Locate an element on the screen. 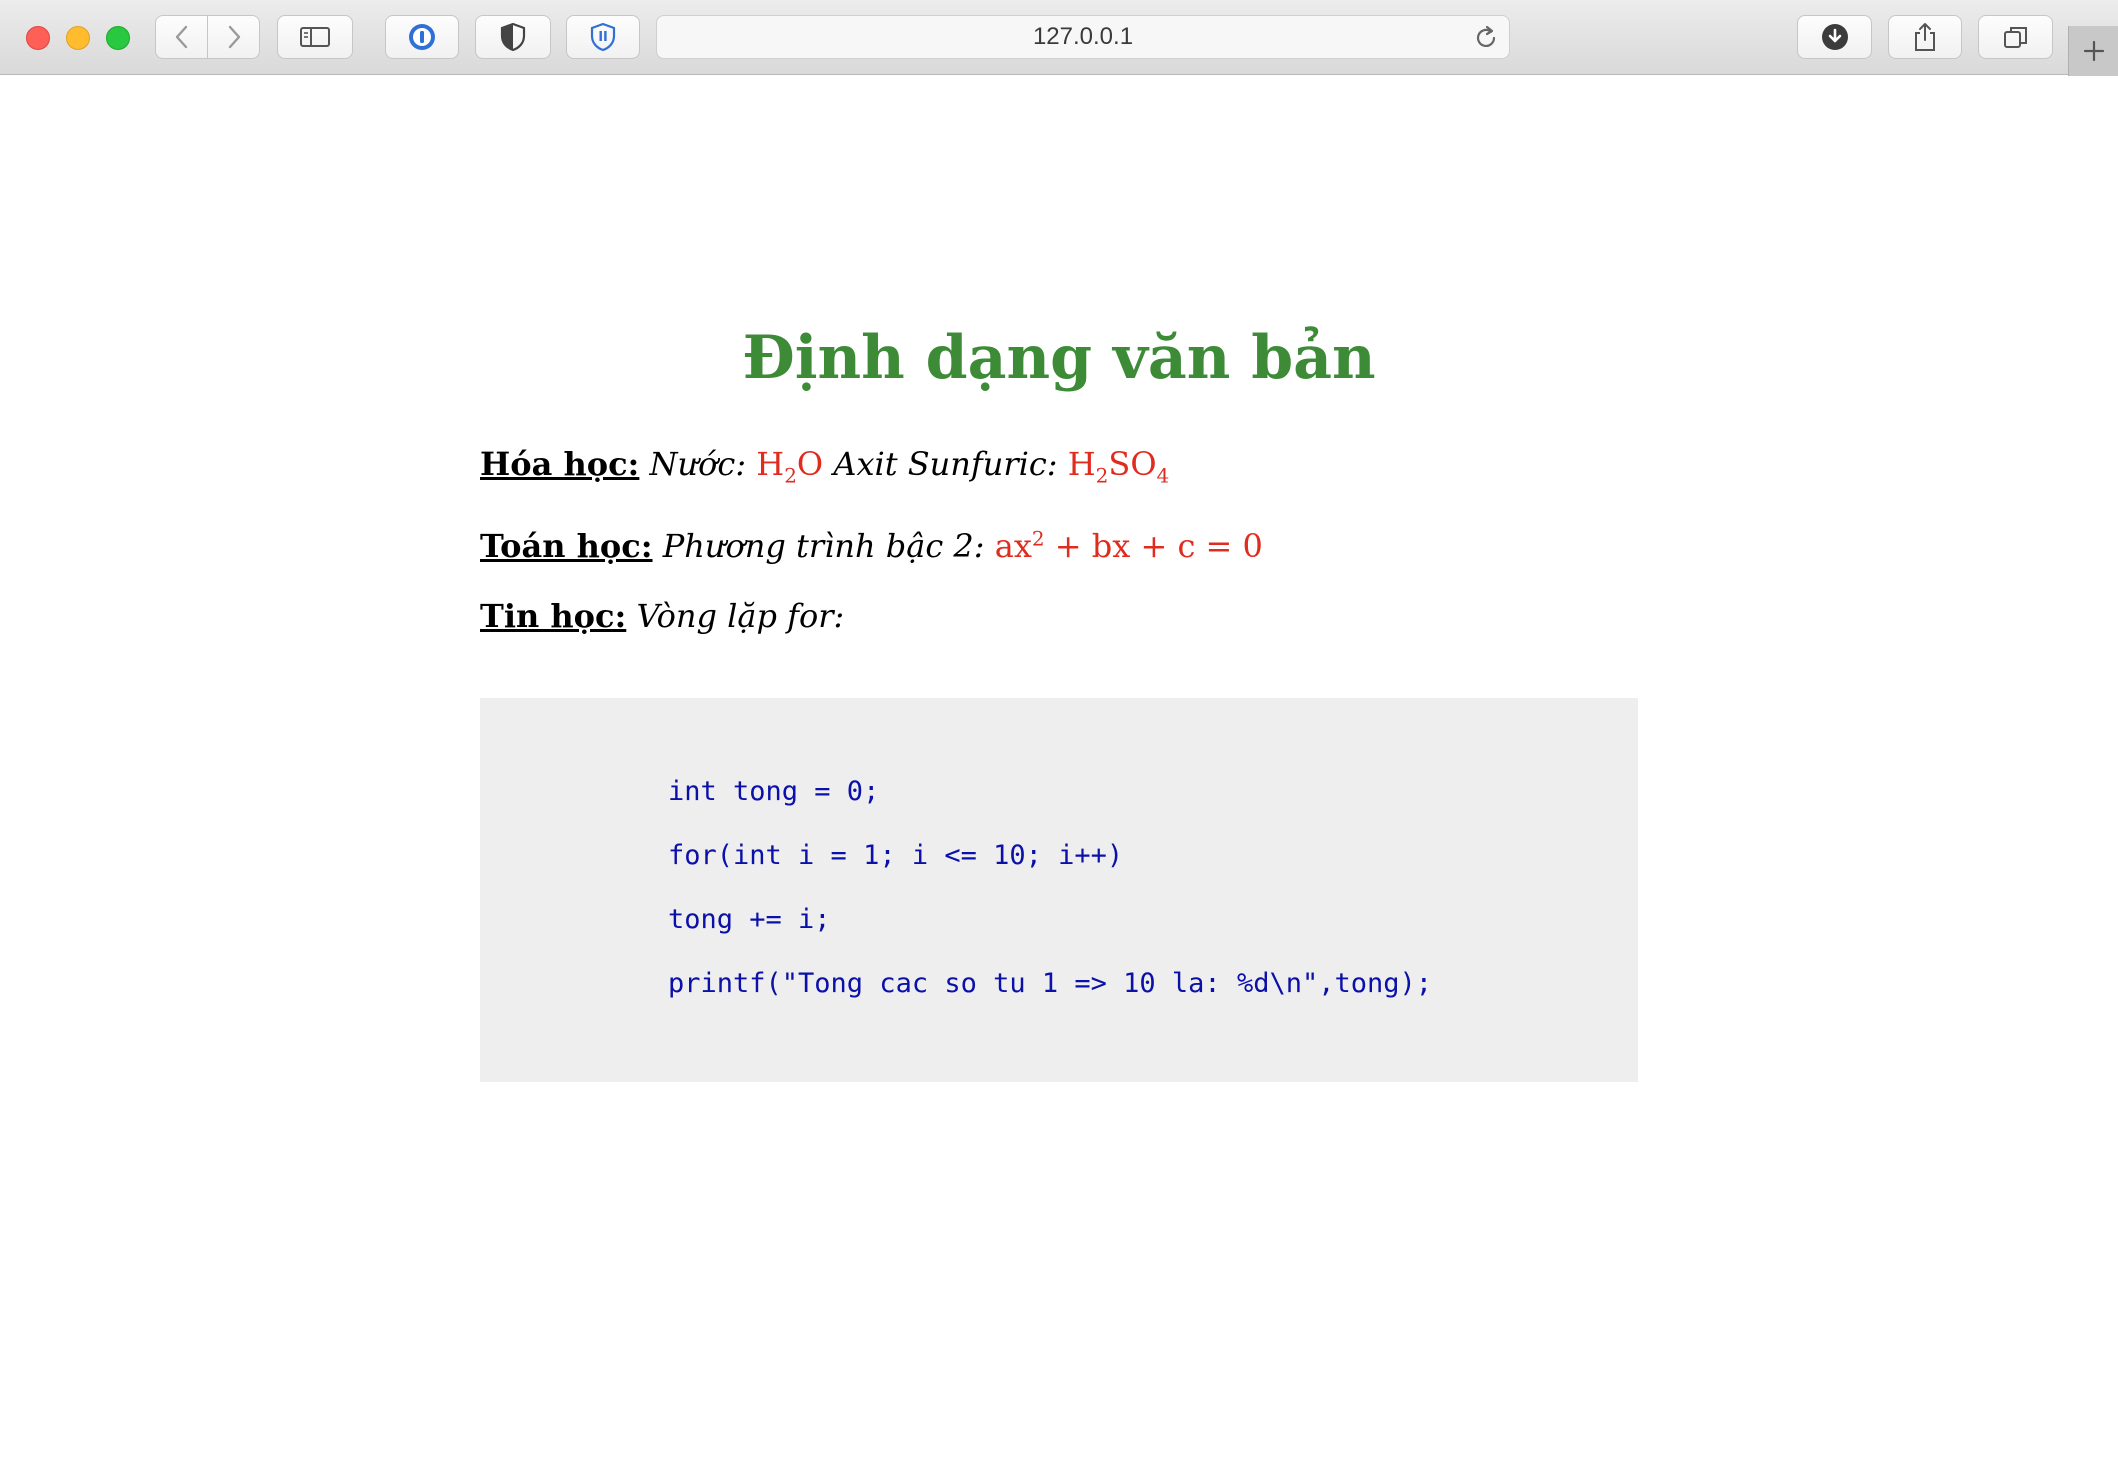 This screenshot has width=2118, height=1458. math-label: Toán học: is located at coordinates (566, 546).